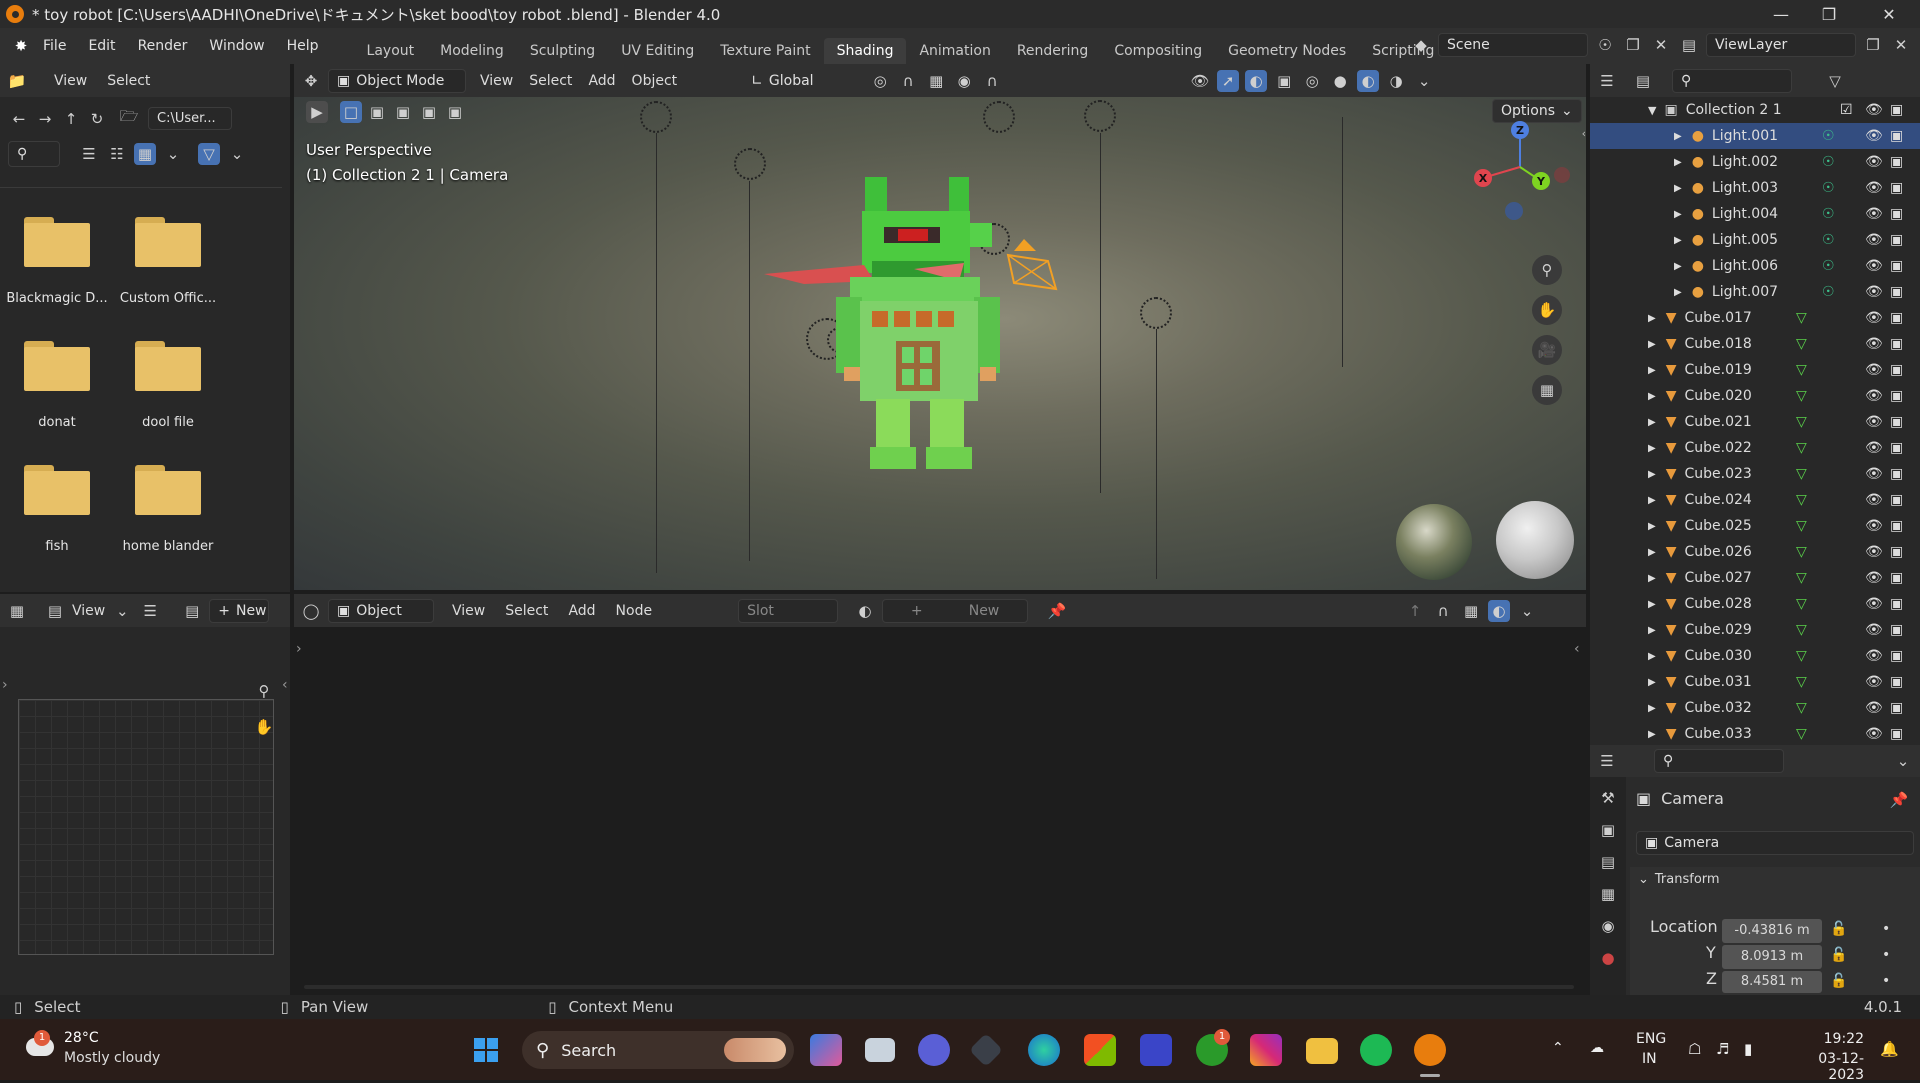 The image size is (1920, 1083). Describe the element at coordinates (1899, 800) in the screenshot. I see `pin-icon: 📌` at that location.